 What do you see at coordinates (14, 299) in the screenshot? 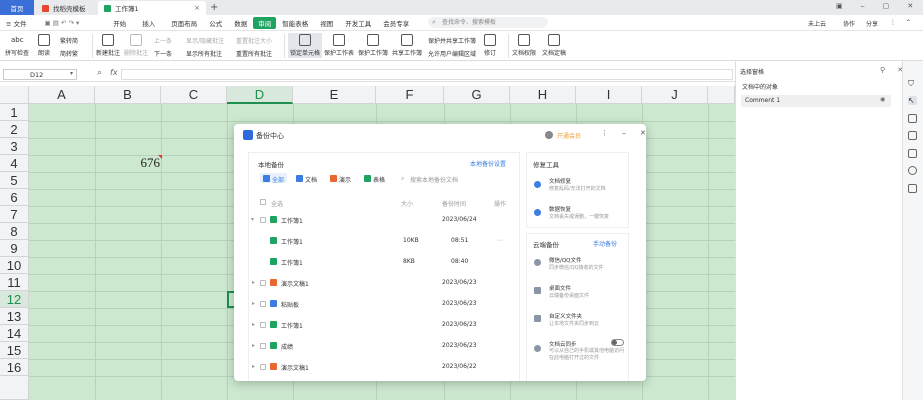
I see `row-header: 12` at bounding box center [14, 299].